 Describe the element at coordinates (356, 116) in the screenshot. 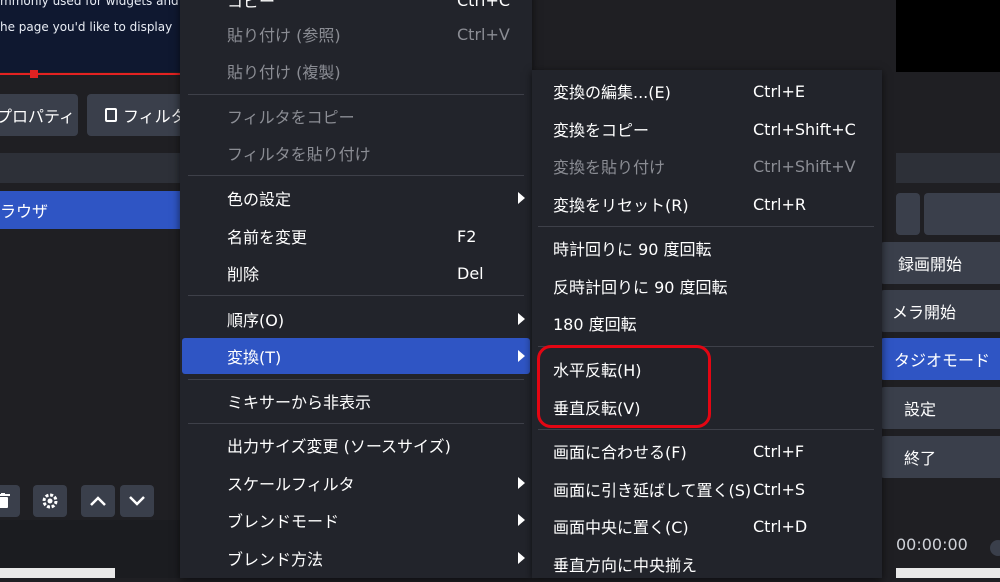

I see `menu-item-copy-filters: フィルタをコピー` at that location.